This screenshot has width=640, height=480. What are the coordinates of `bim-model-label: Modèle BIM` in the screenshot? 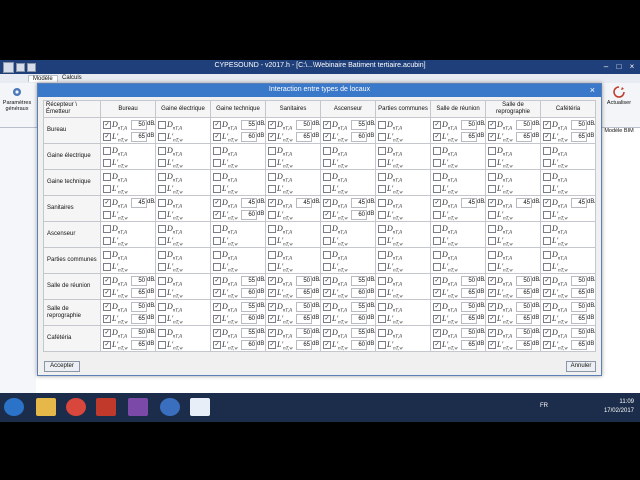 It's located at (619, 131).